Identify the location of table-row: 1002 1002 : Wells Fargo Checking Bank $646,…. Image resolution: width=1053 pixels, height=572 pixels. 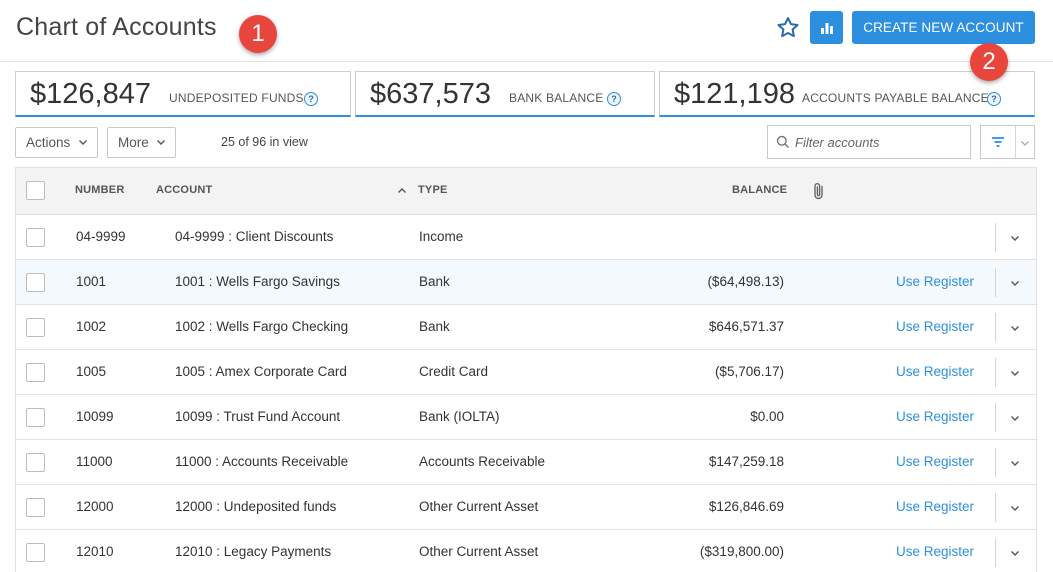
(526, 327).